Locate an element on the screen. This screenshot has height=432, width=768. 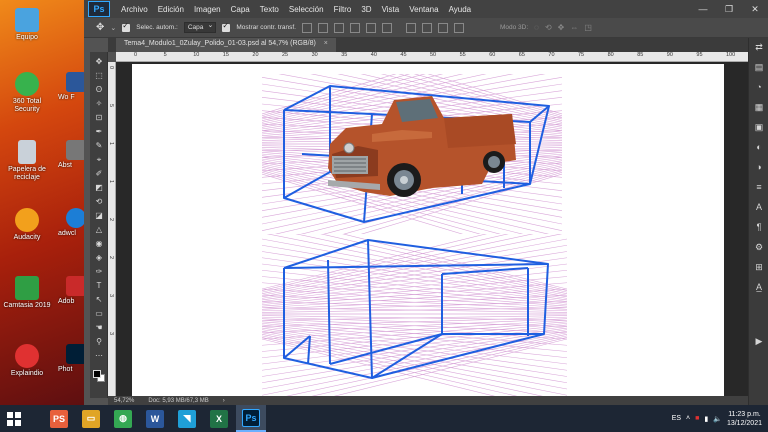
panel-9-icon: ¶ is located at coordinates (758, 227).